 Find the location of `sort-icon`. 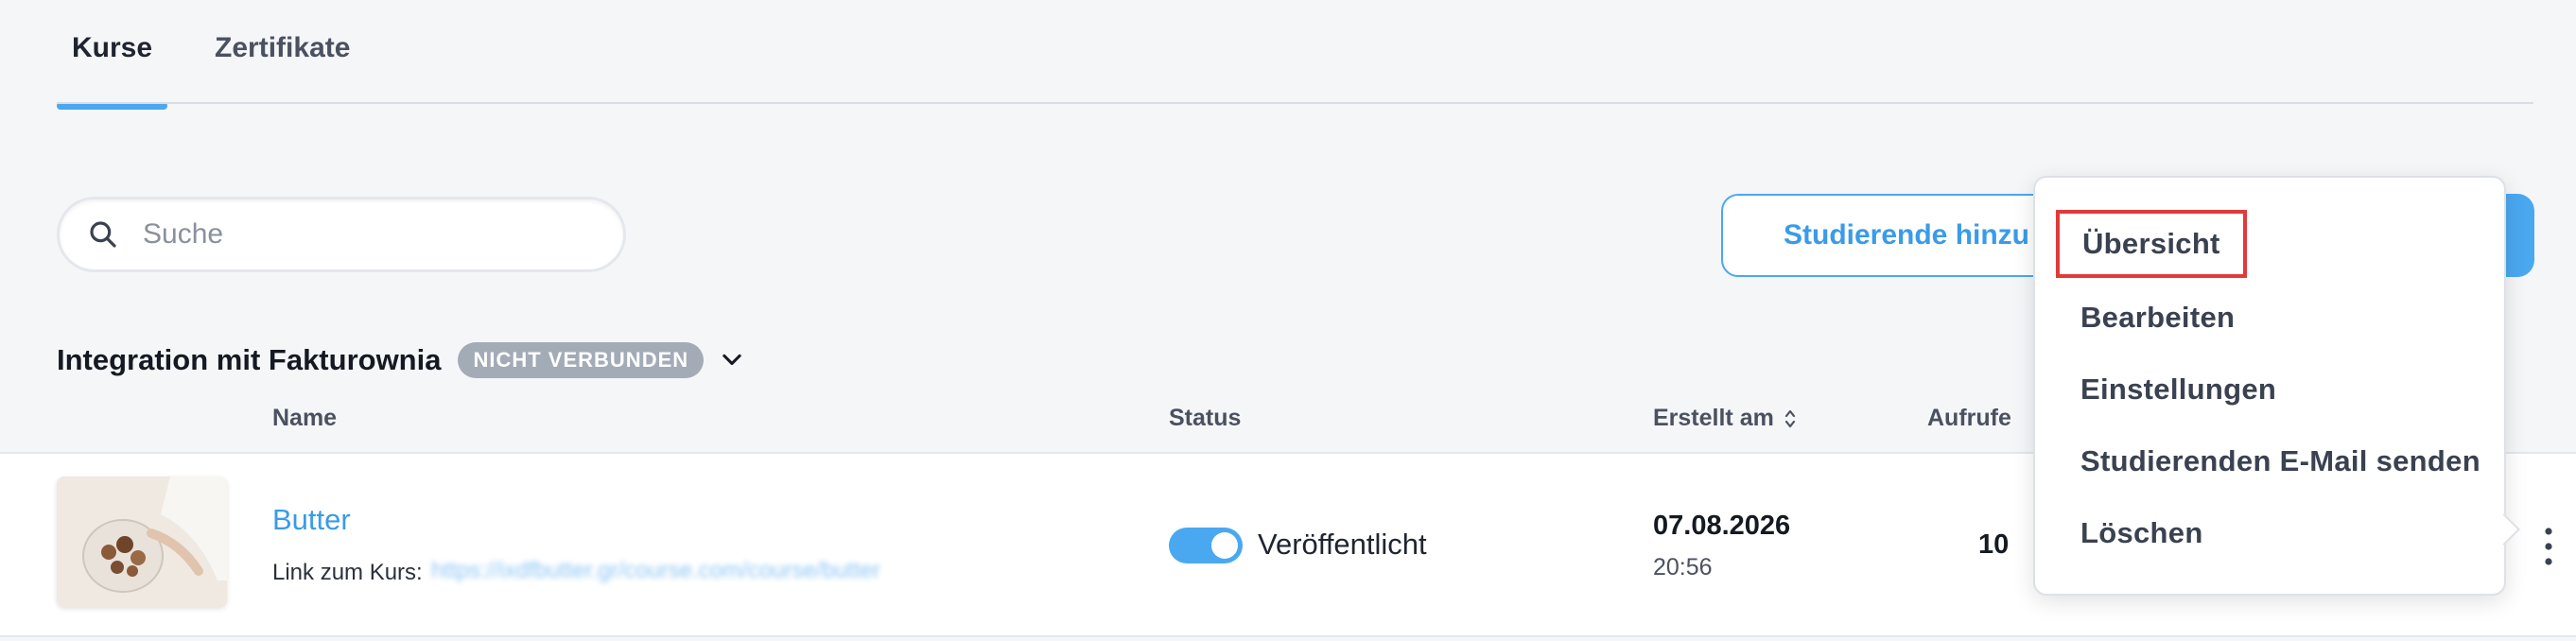

sort-icon is located at coordinates (1790, 418).